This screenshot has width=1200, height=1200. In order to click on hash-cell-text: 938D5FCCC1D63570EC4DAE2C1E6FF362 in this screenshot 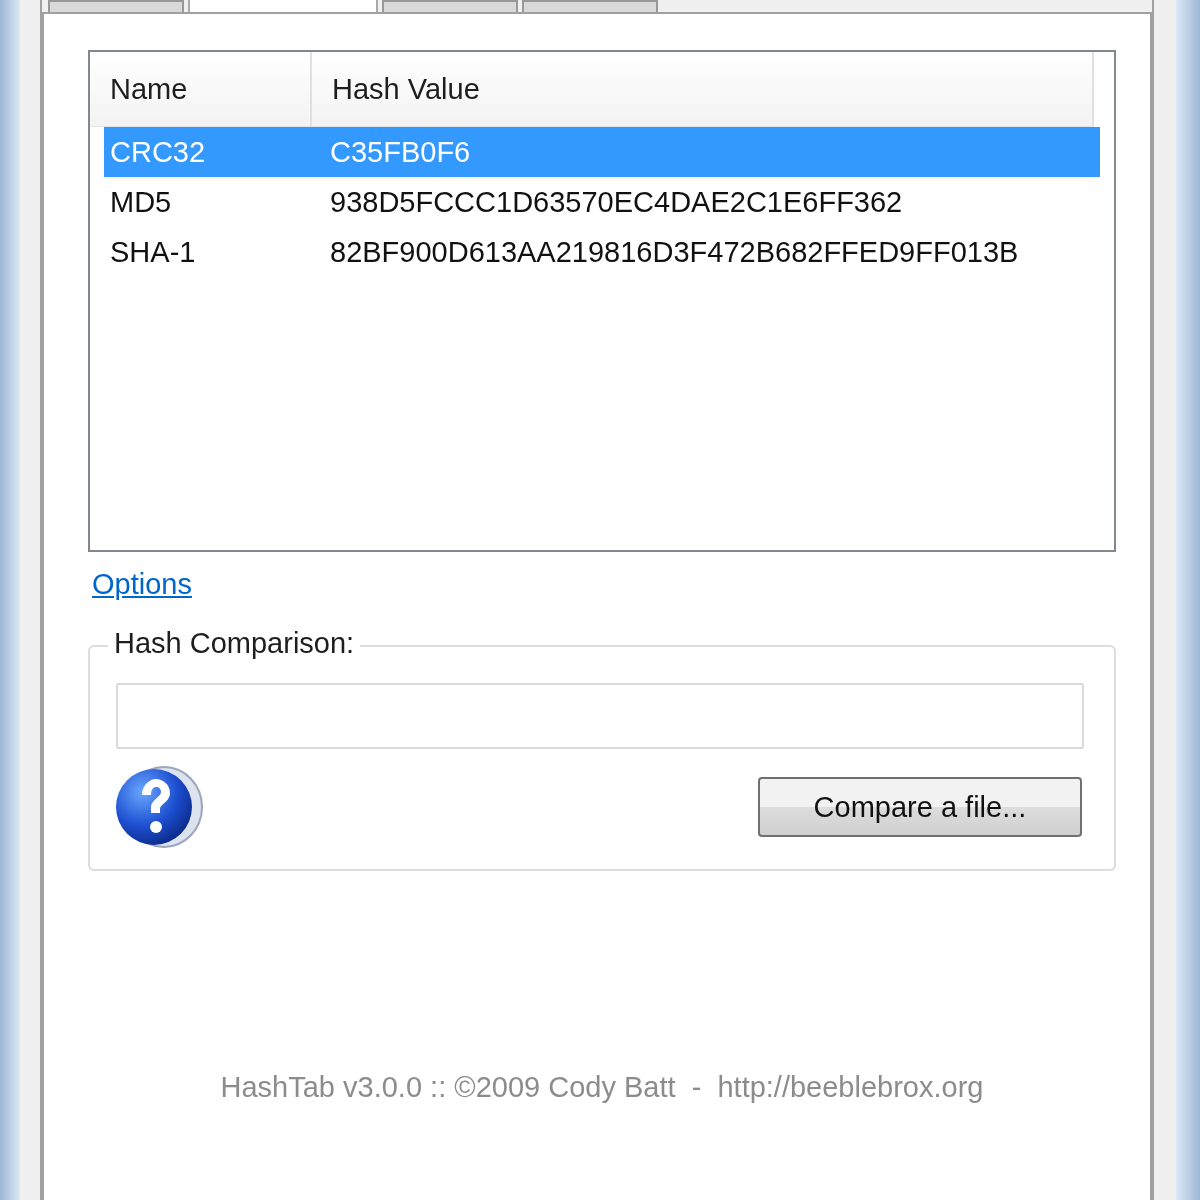, I will do `click(616, 202)`.